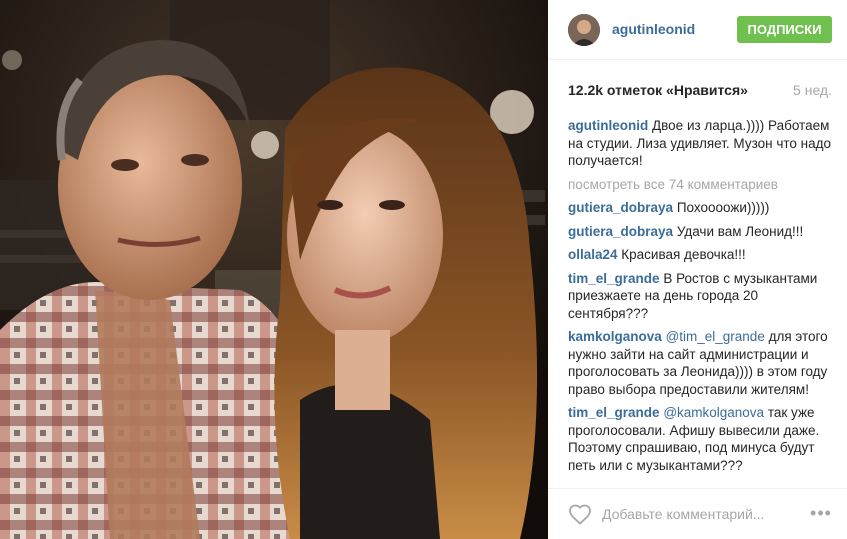 This screenshot has width=847, height=539. I want to click on caption-username: agutinleonid, so click(608, 125).